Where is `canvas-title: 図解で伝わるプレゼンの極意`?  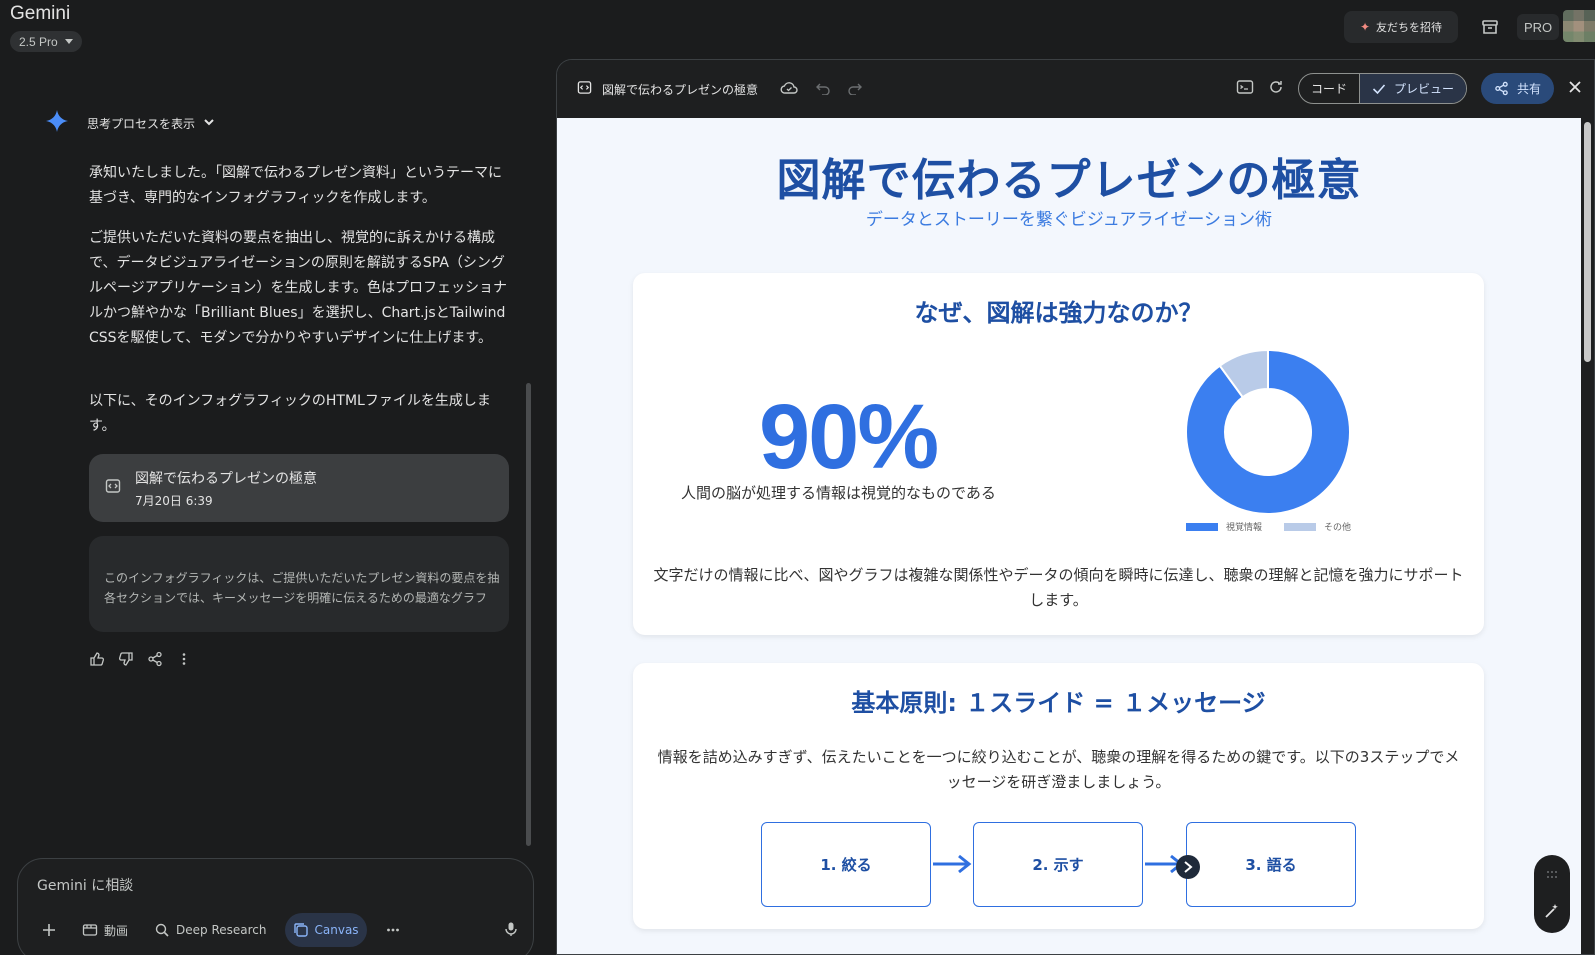
canvas-title: 図解で伝わるプレゼンの極意 is located at coordinates (680, 89).